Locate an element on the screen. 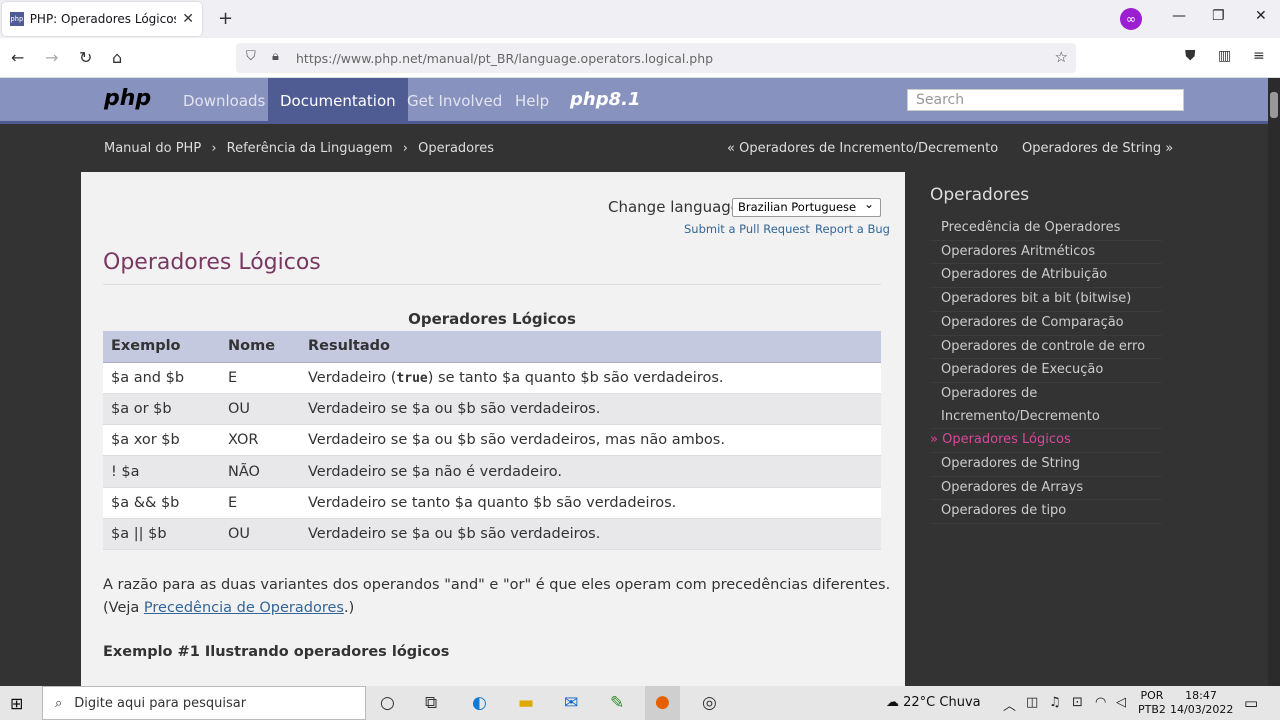 The image size is (1280, 720). input-language: POR PTB2 is located at coordinates (1152, 703).